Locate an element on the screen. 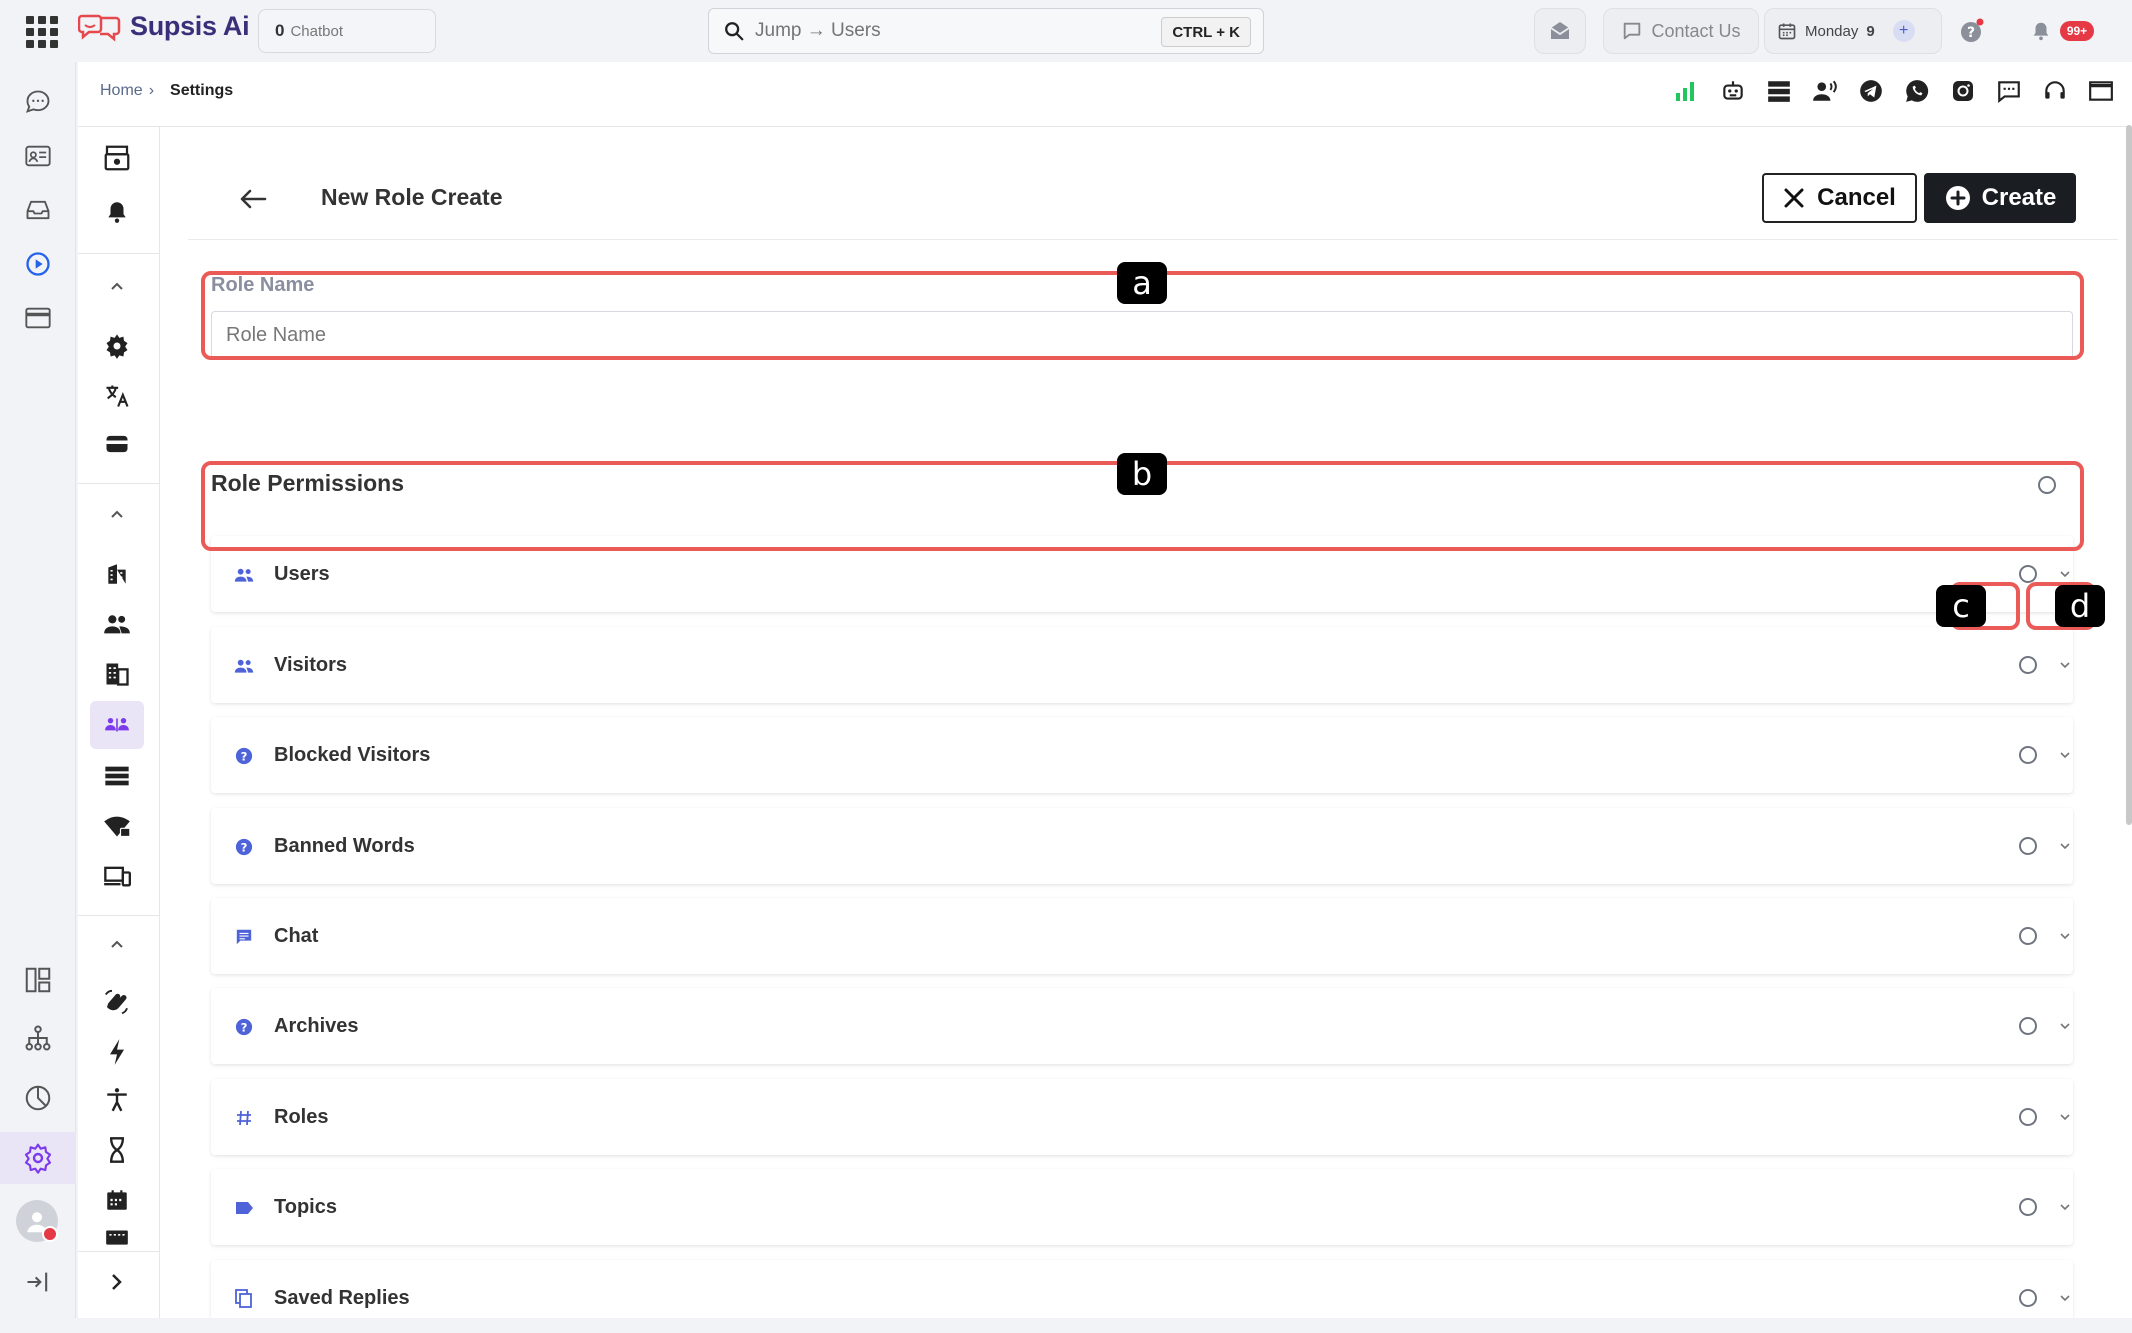 The image size is (2132, 1333). add-event-icon: + is located at coordinates (1903, 31).